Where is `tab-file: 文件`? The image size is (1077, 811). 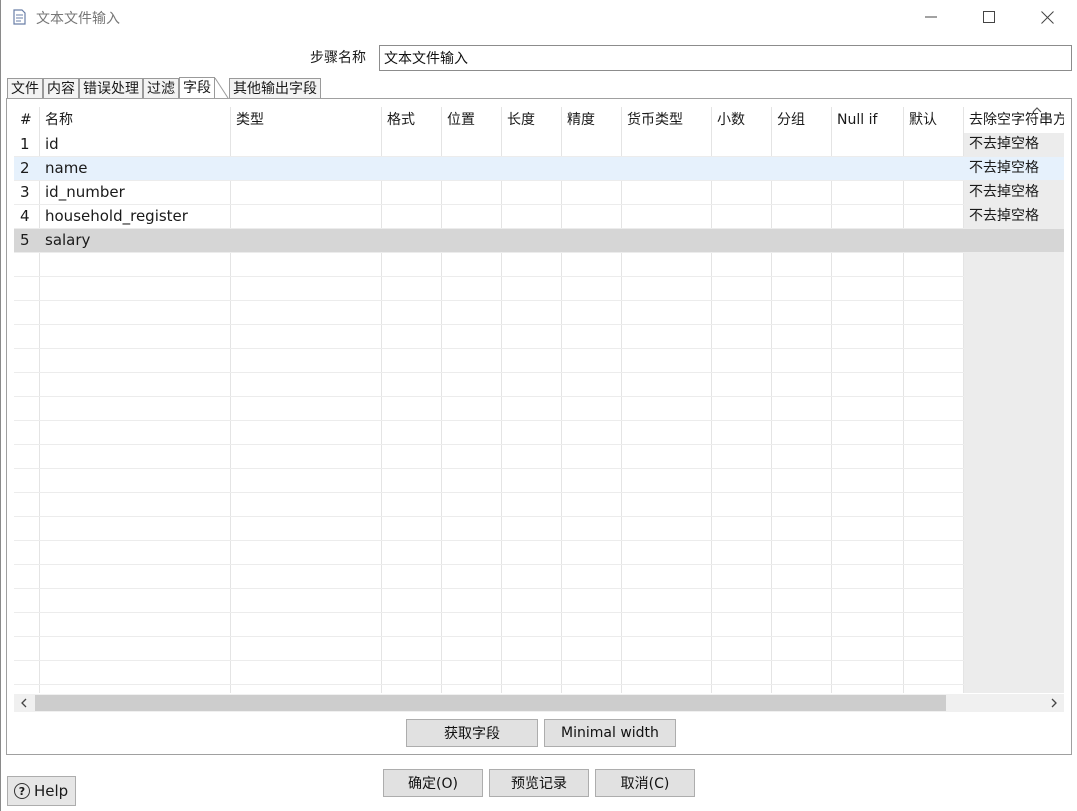
tab-file: 文件 is located at coordinates (25, 88).